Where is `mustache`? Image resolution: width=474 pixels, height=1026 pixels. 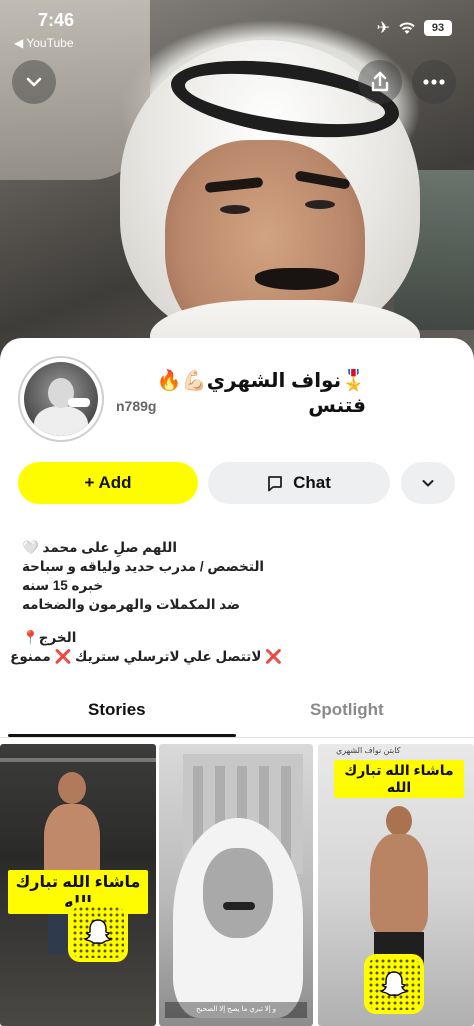
mustache is located at coordinates (297, 279).